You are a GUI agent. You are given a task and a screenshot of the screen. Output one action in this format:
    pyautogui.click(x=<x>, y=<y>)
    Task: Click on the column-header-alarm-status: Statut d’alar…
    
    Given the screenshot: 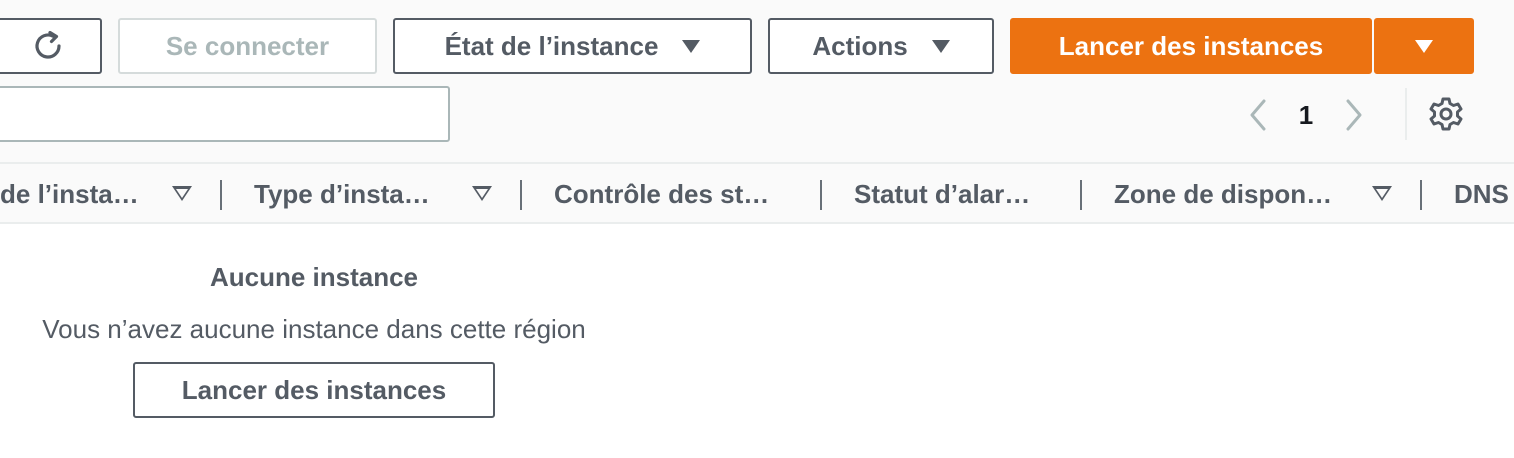 What is the action you would take?
    pyautogui.click(x=942, y=194)
    